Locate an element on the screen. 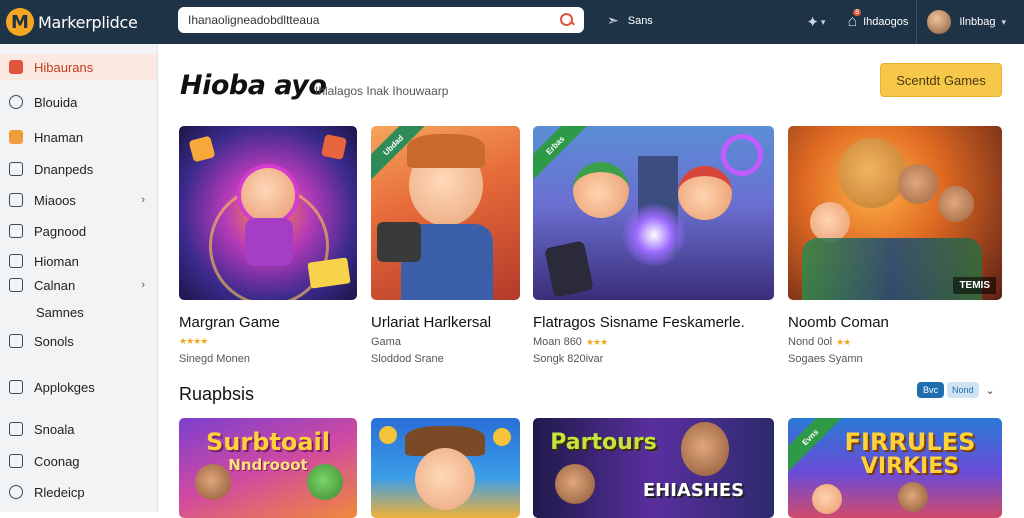 This screenshot has width=1024, height=518. toggle-option-b: Nond is located at coordinates (963, 390).